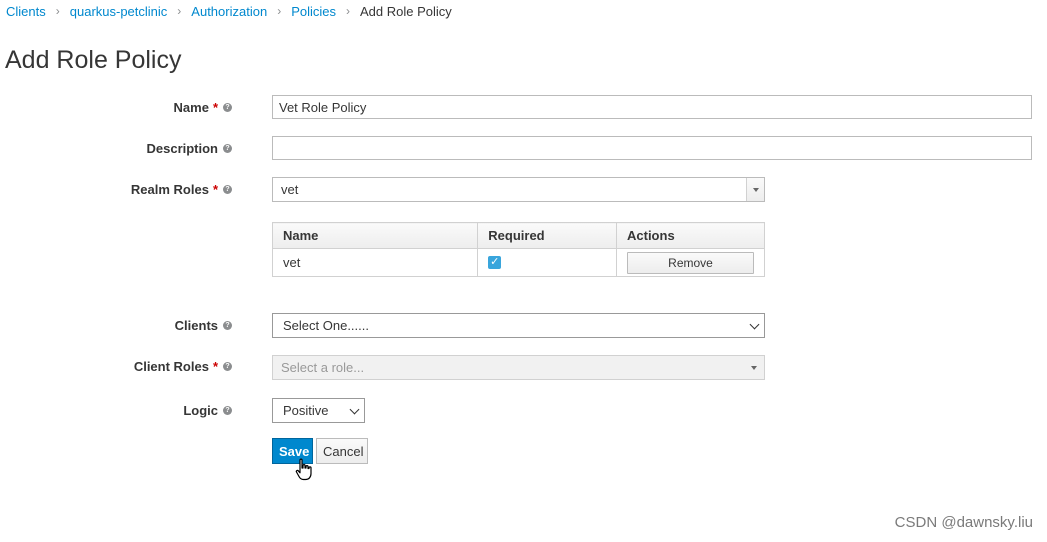 The height and width of the screenshot is (542, 1047). I want to click on breadcrumb-policies: Policies, so click(313, 11).